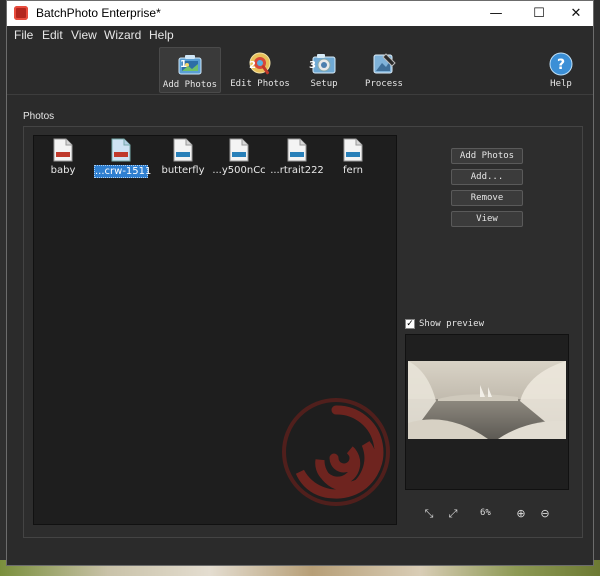 The height and width of the screenshot is (576, 600). What do you see at coordinates (63, 170) in the screenshot?
I see `file-name: baby` at bounding box center [63, 170].